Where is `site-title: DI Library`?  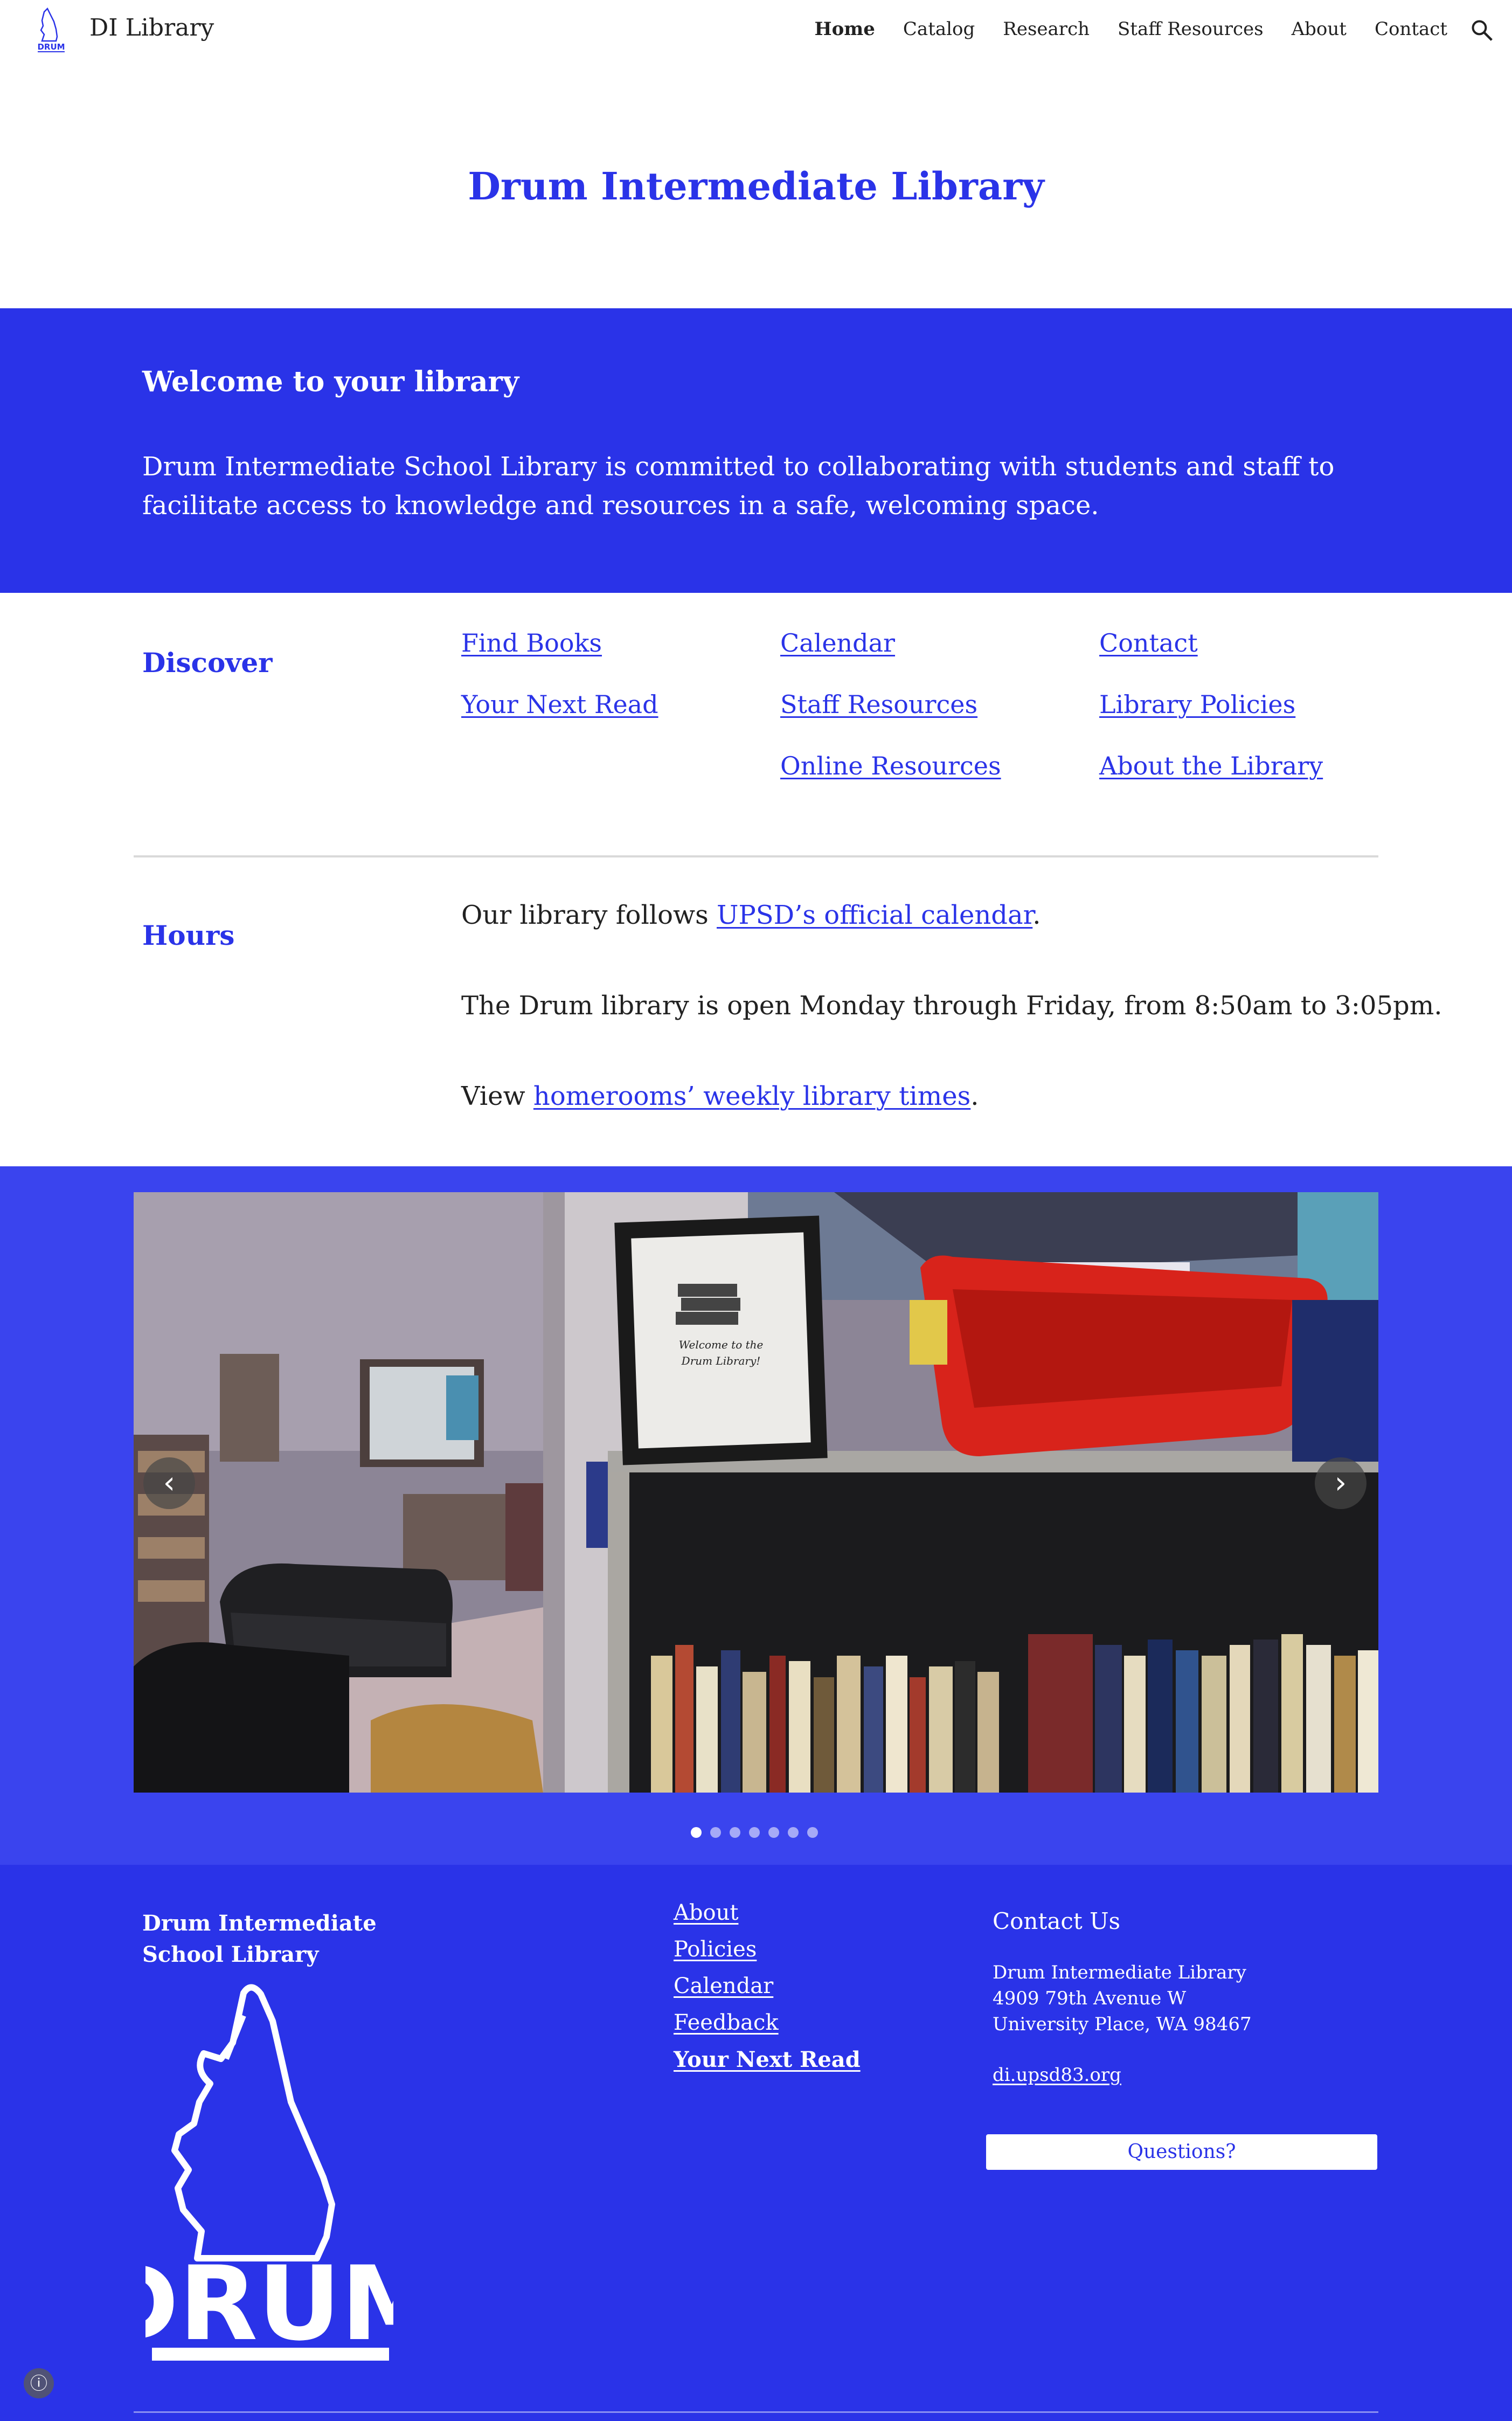 site-title: DI Library is located at coordinates (151, 27).